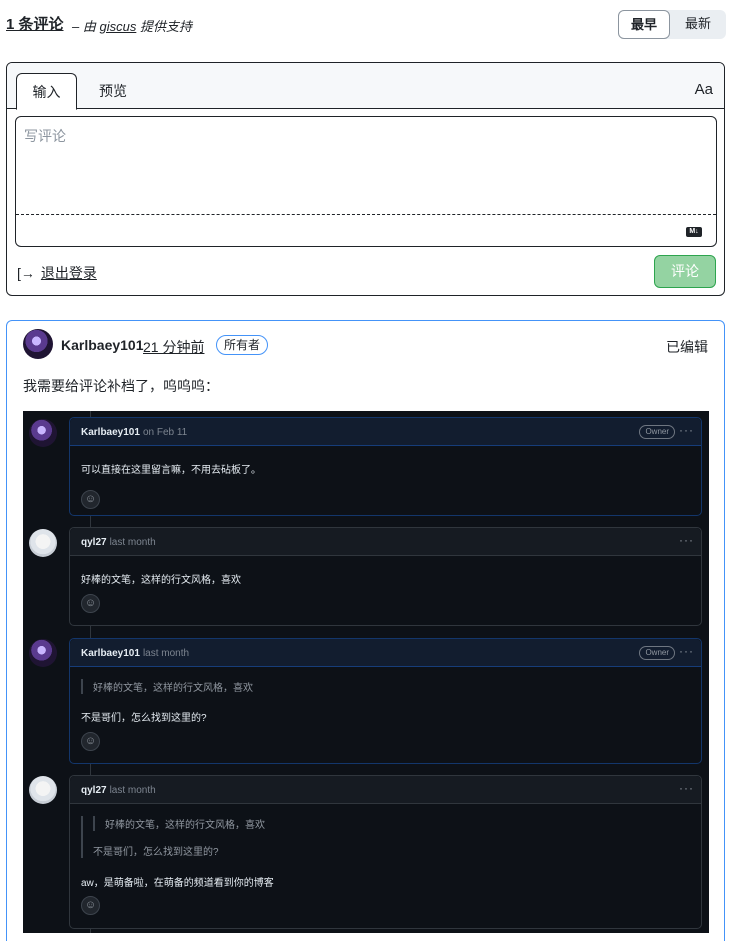 The width and height of the screenshot is (734, 941). I want to click on markdown-icon: M↓, so click(694, 232).